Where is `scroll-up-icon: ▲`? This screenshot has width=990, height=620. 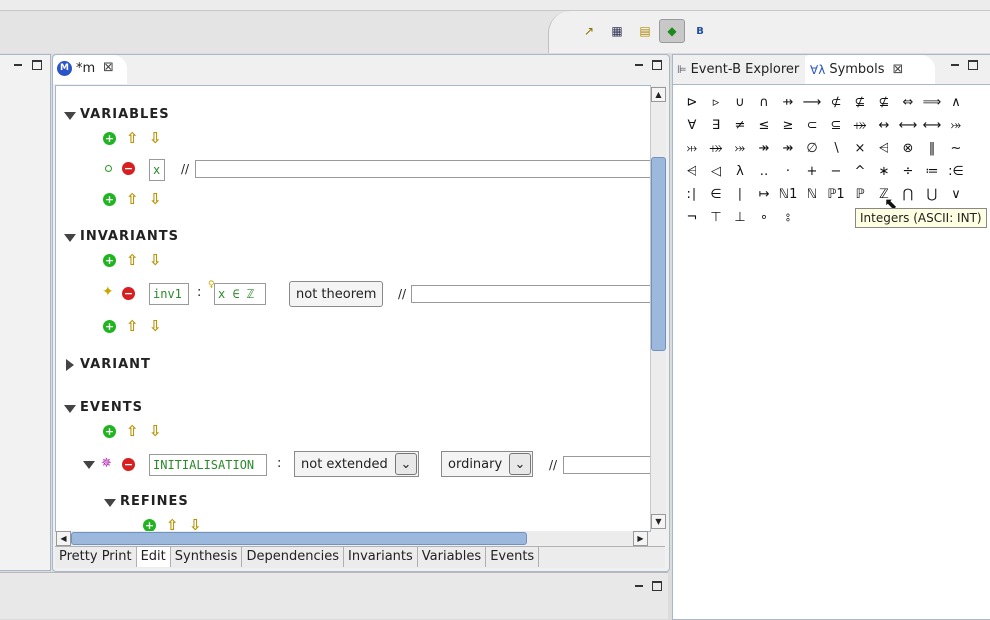
scroll-up-icon: ▲ is located at coordinates (658, 94).